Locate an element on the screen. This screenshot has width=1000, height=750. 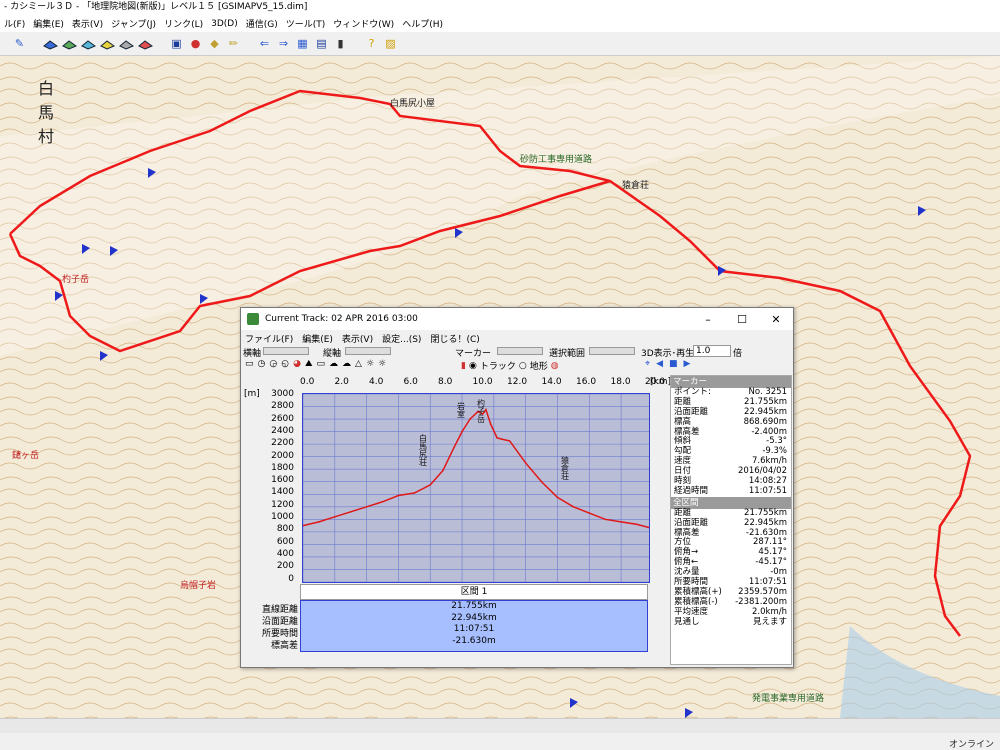
menu-view: 表示(V) is located at coordinates (87, 23).